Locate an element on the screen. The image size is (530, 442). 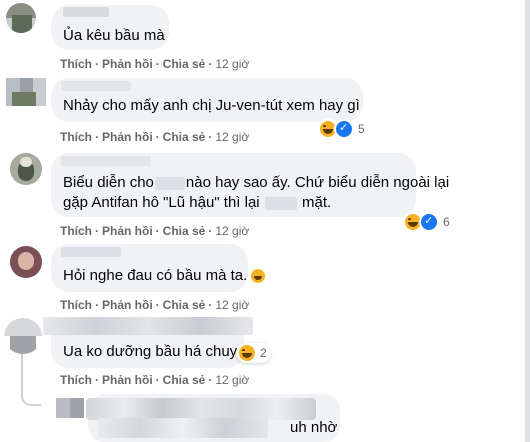
comment-text: Ua ko dưỡng bầu há chuy. is located at coordinates (152, 351).